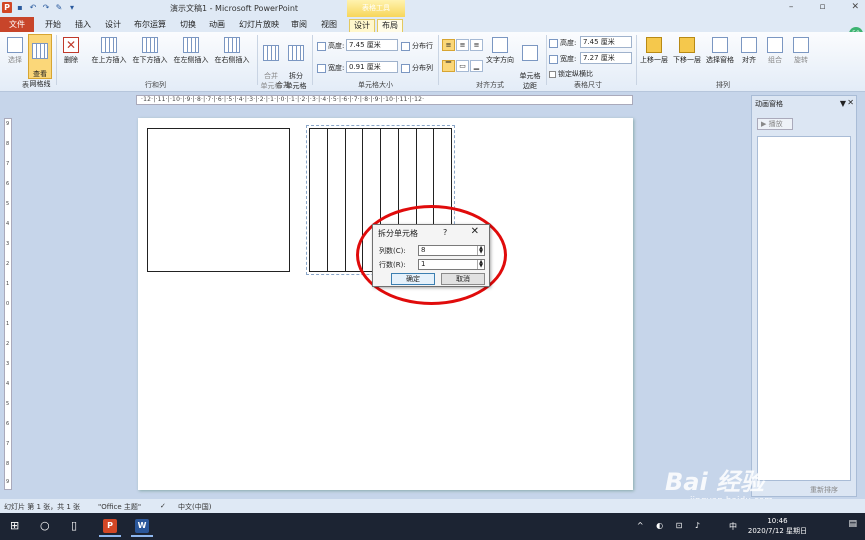  I want to click on rotate-button: 旋转, so click(801, 51).